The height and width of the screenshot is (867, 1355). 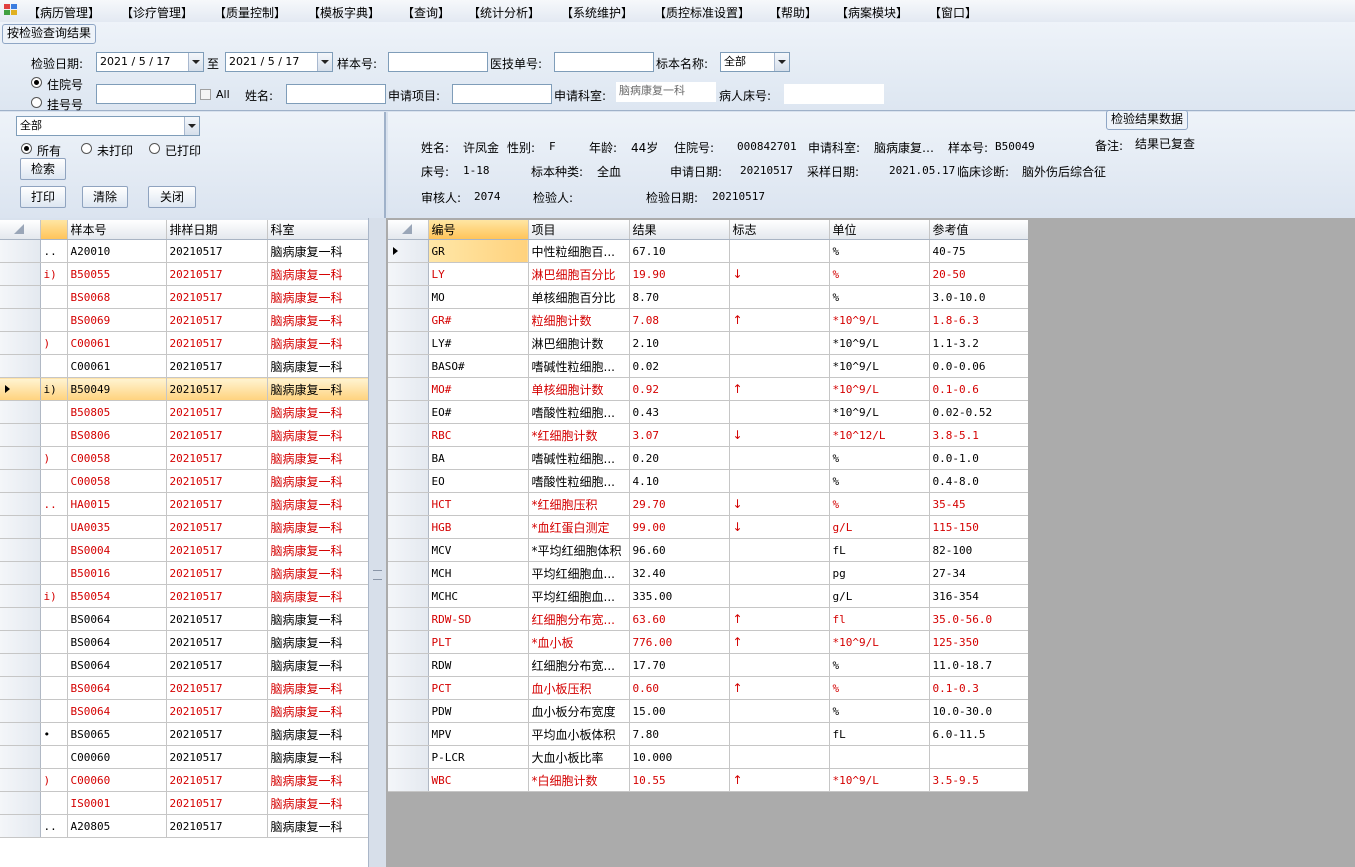 I want to click on sample-row: ) C00061 20210517 脑病康复一科, so click(x=184, y=343).